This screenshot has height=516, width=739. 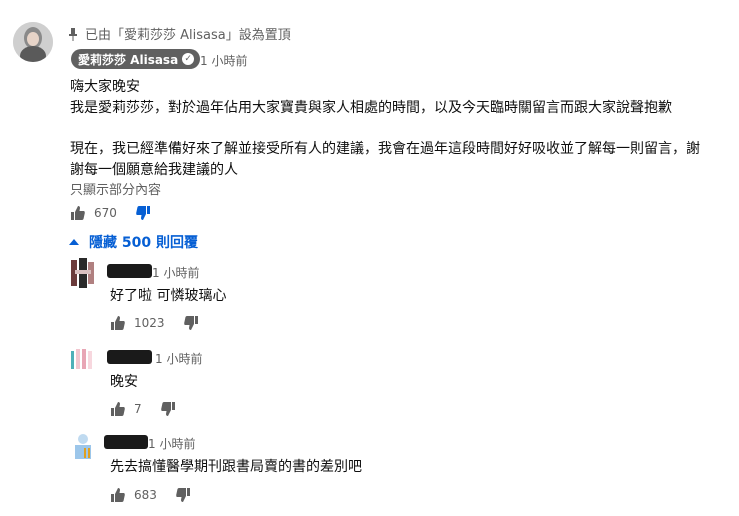 What do you see at coordinates (168, 296) in the screenshot?
I see `reply-text: 好了啦 可憐玻璃心` at bounding box center [168, 296].